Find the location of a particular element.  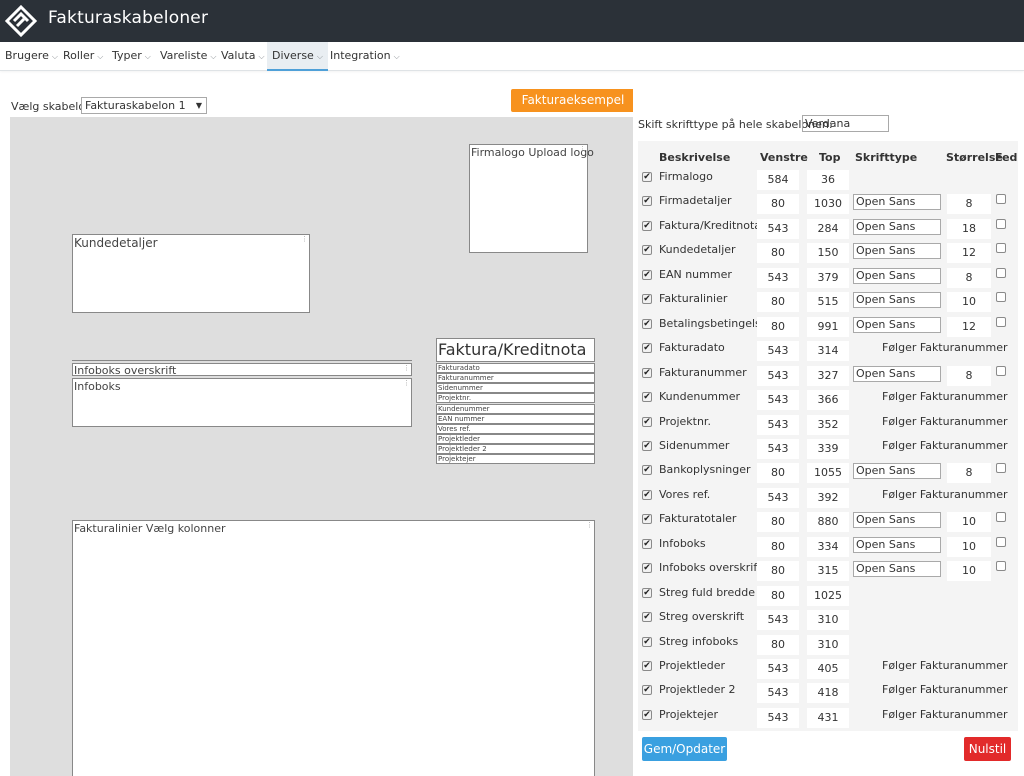

top-input: 431 is located at coordinates (828, 717).